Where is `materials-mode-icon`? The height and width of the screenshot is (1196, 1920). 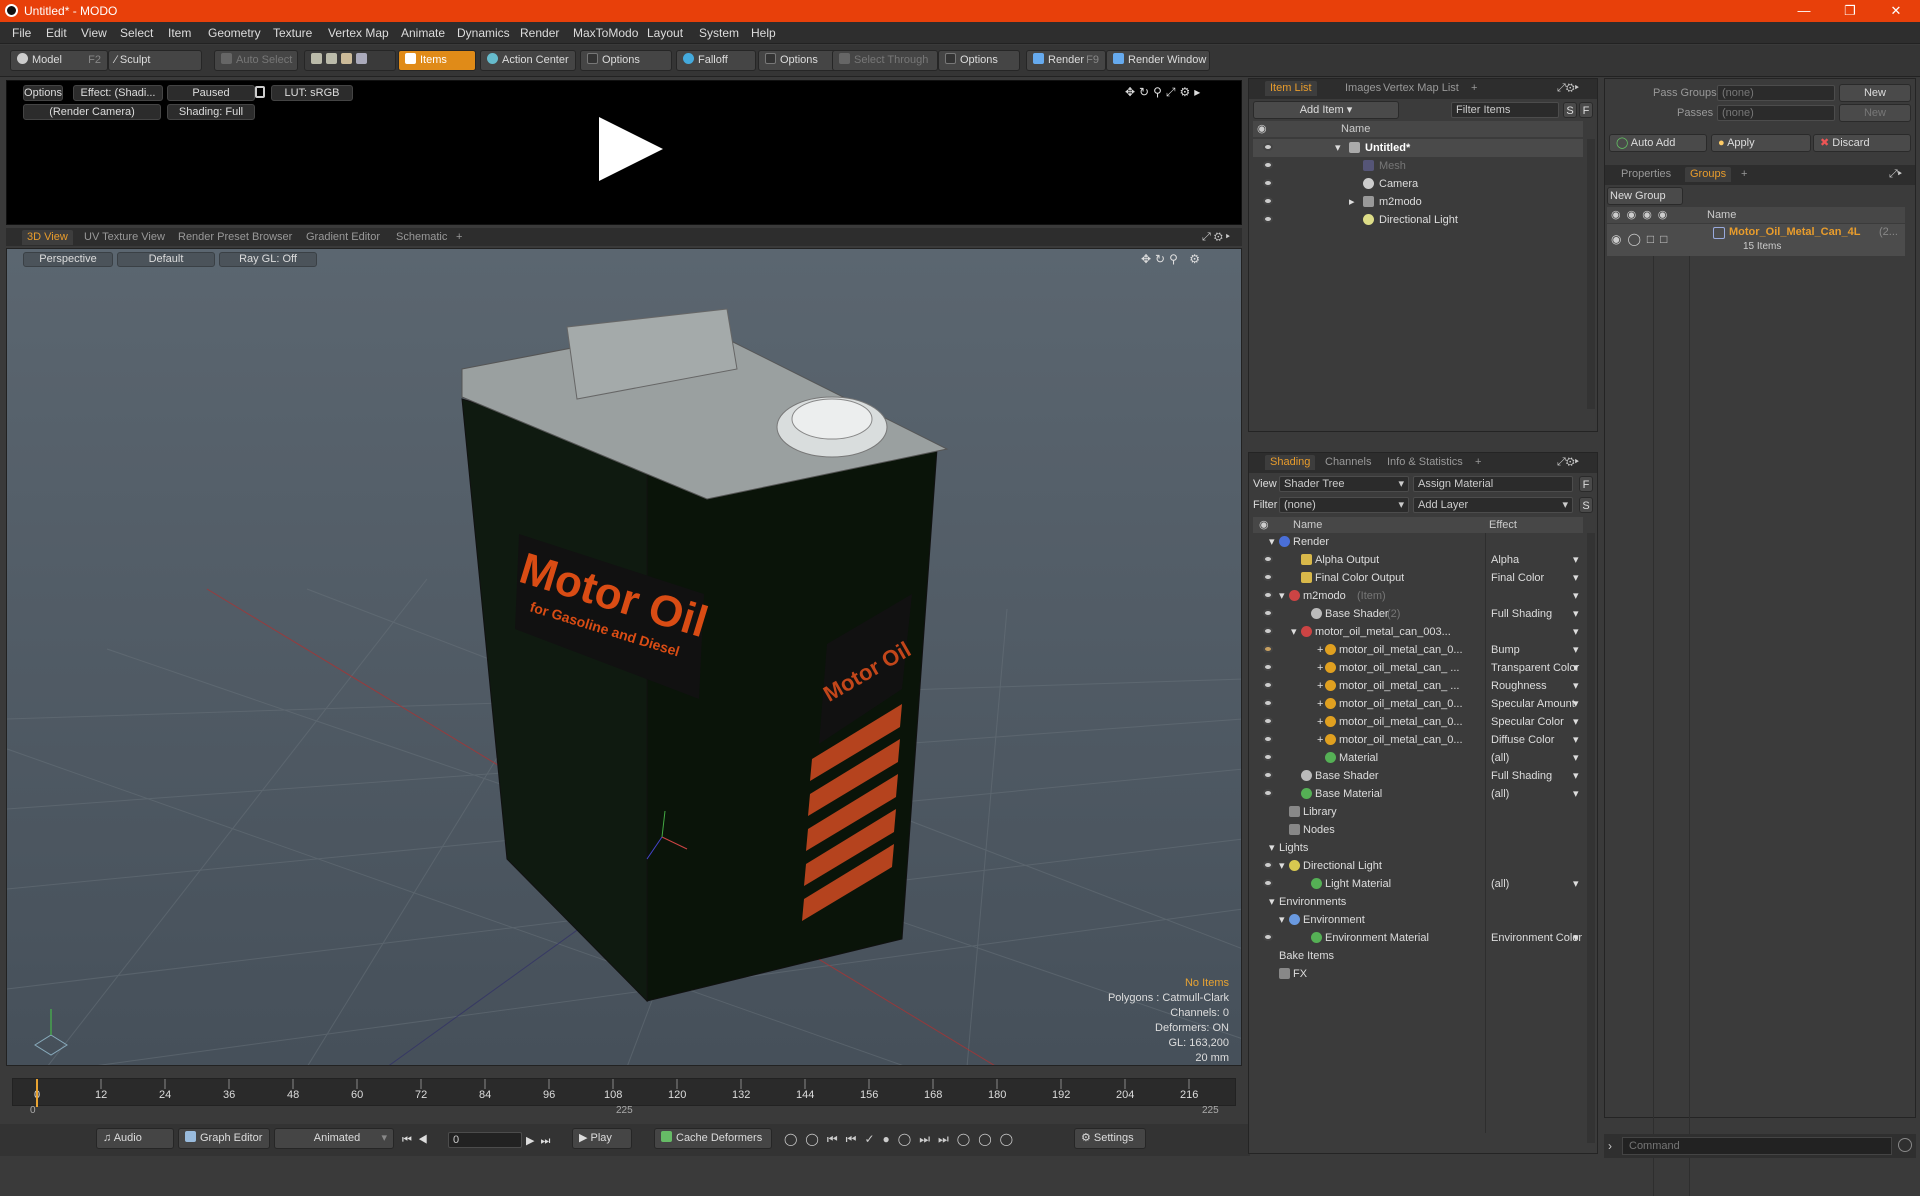
materials-mode-icon is located at coordinates (361, 58).